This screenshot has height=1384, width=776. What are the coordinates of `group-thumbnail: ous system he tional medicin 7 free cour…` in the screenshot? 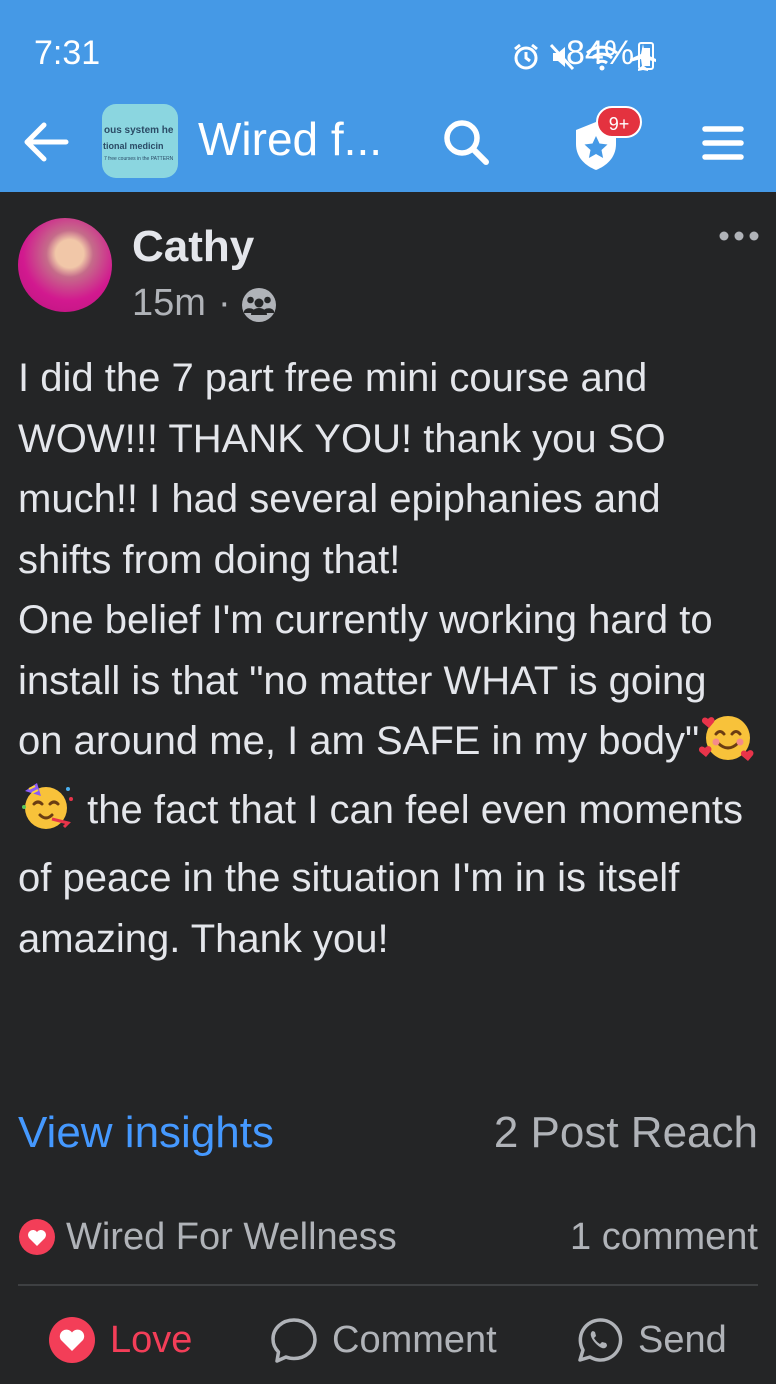 It's located at (140, 141).